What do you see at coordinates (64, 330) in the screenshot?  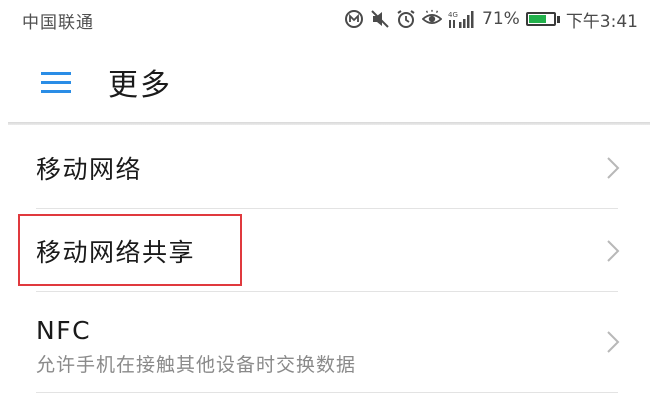 I see `list-item-title: NFC` at bounding box center [64, 330].